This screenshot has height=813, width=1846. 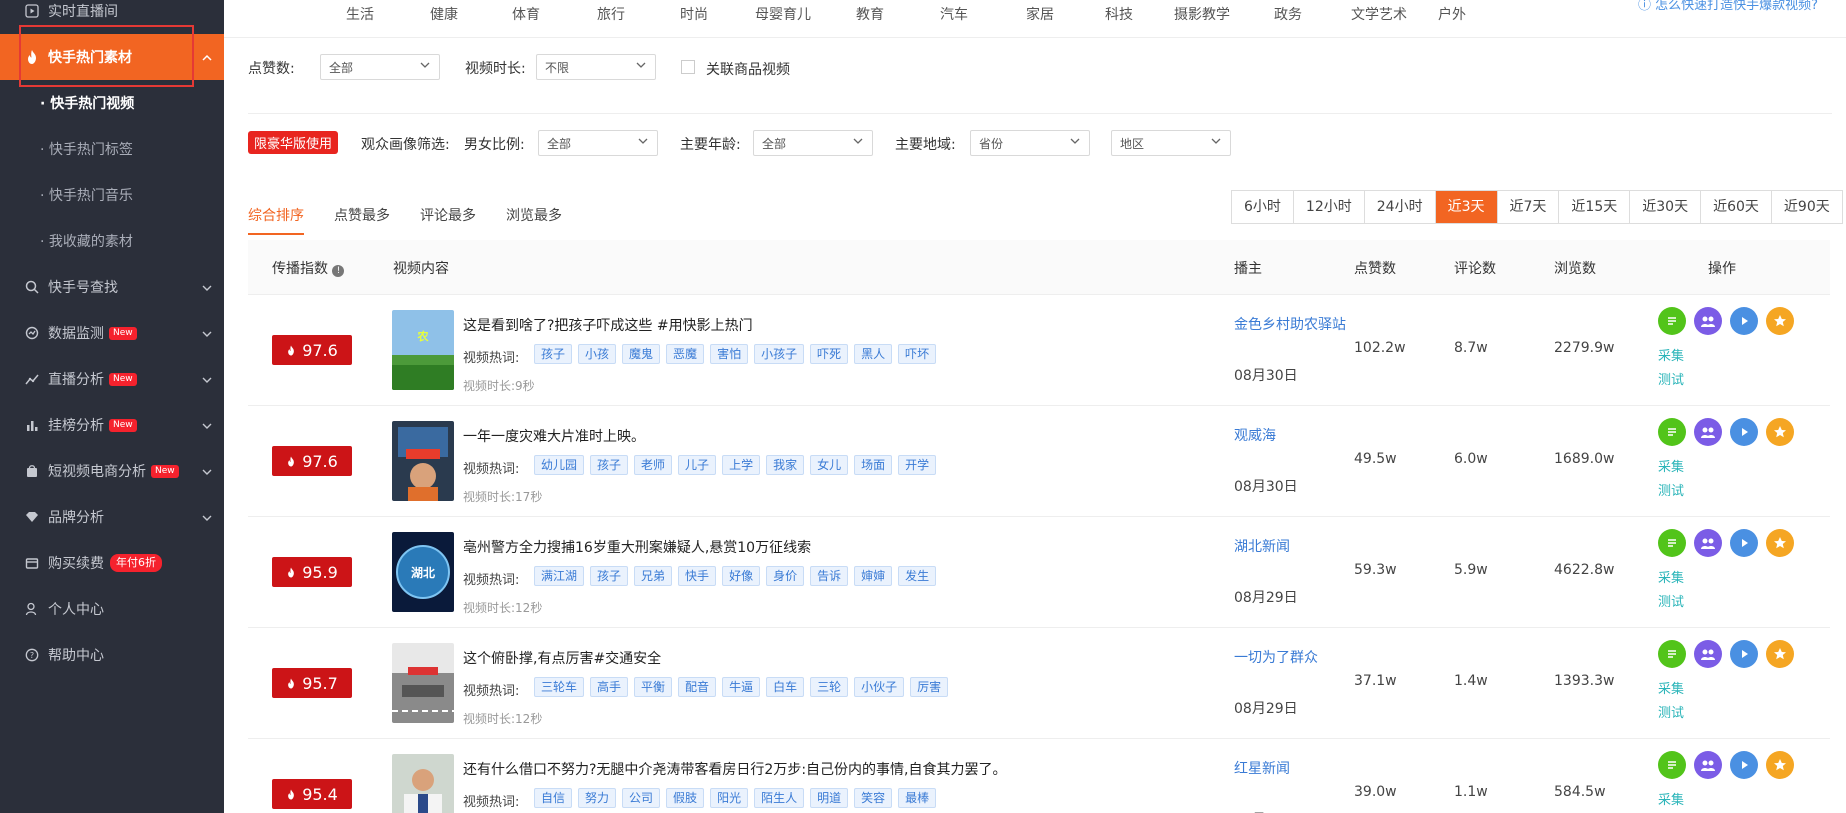 What do you see at coordinates (559, 687) in the screenshot?
I see `hot-word-tag: 三轮车` at bounding box center [559, 687].